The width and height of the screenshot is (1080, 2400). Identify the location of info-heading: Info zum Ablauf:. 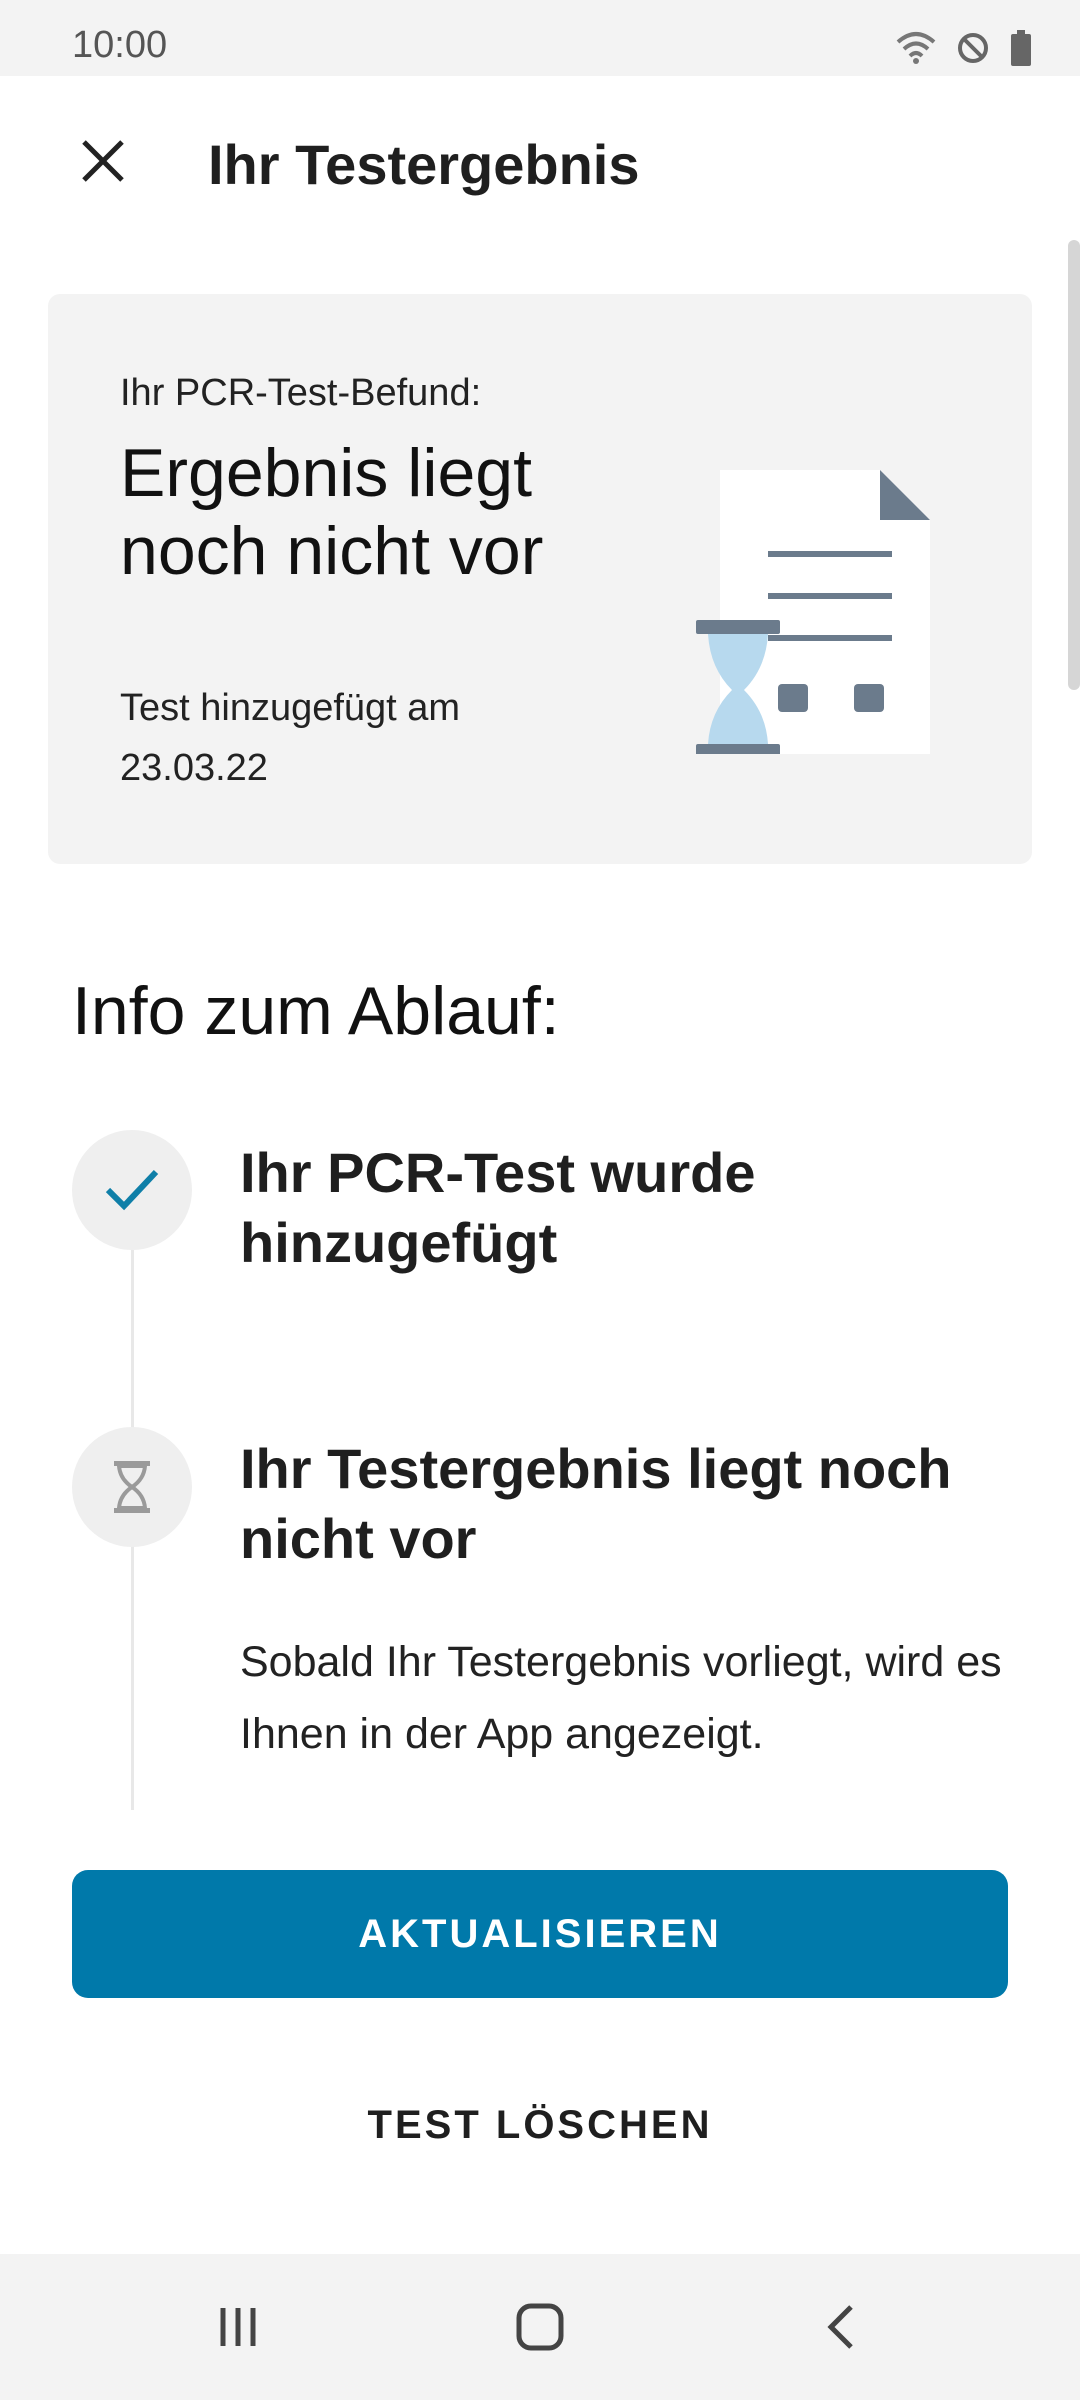
(316, 1011).